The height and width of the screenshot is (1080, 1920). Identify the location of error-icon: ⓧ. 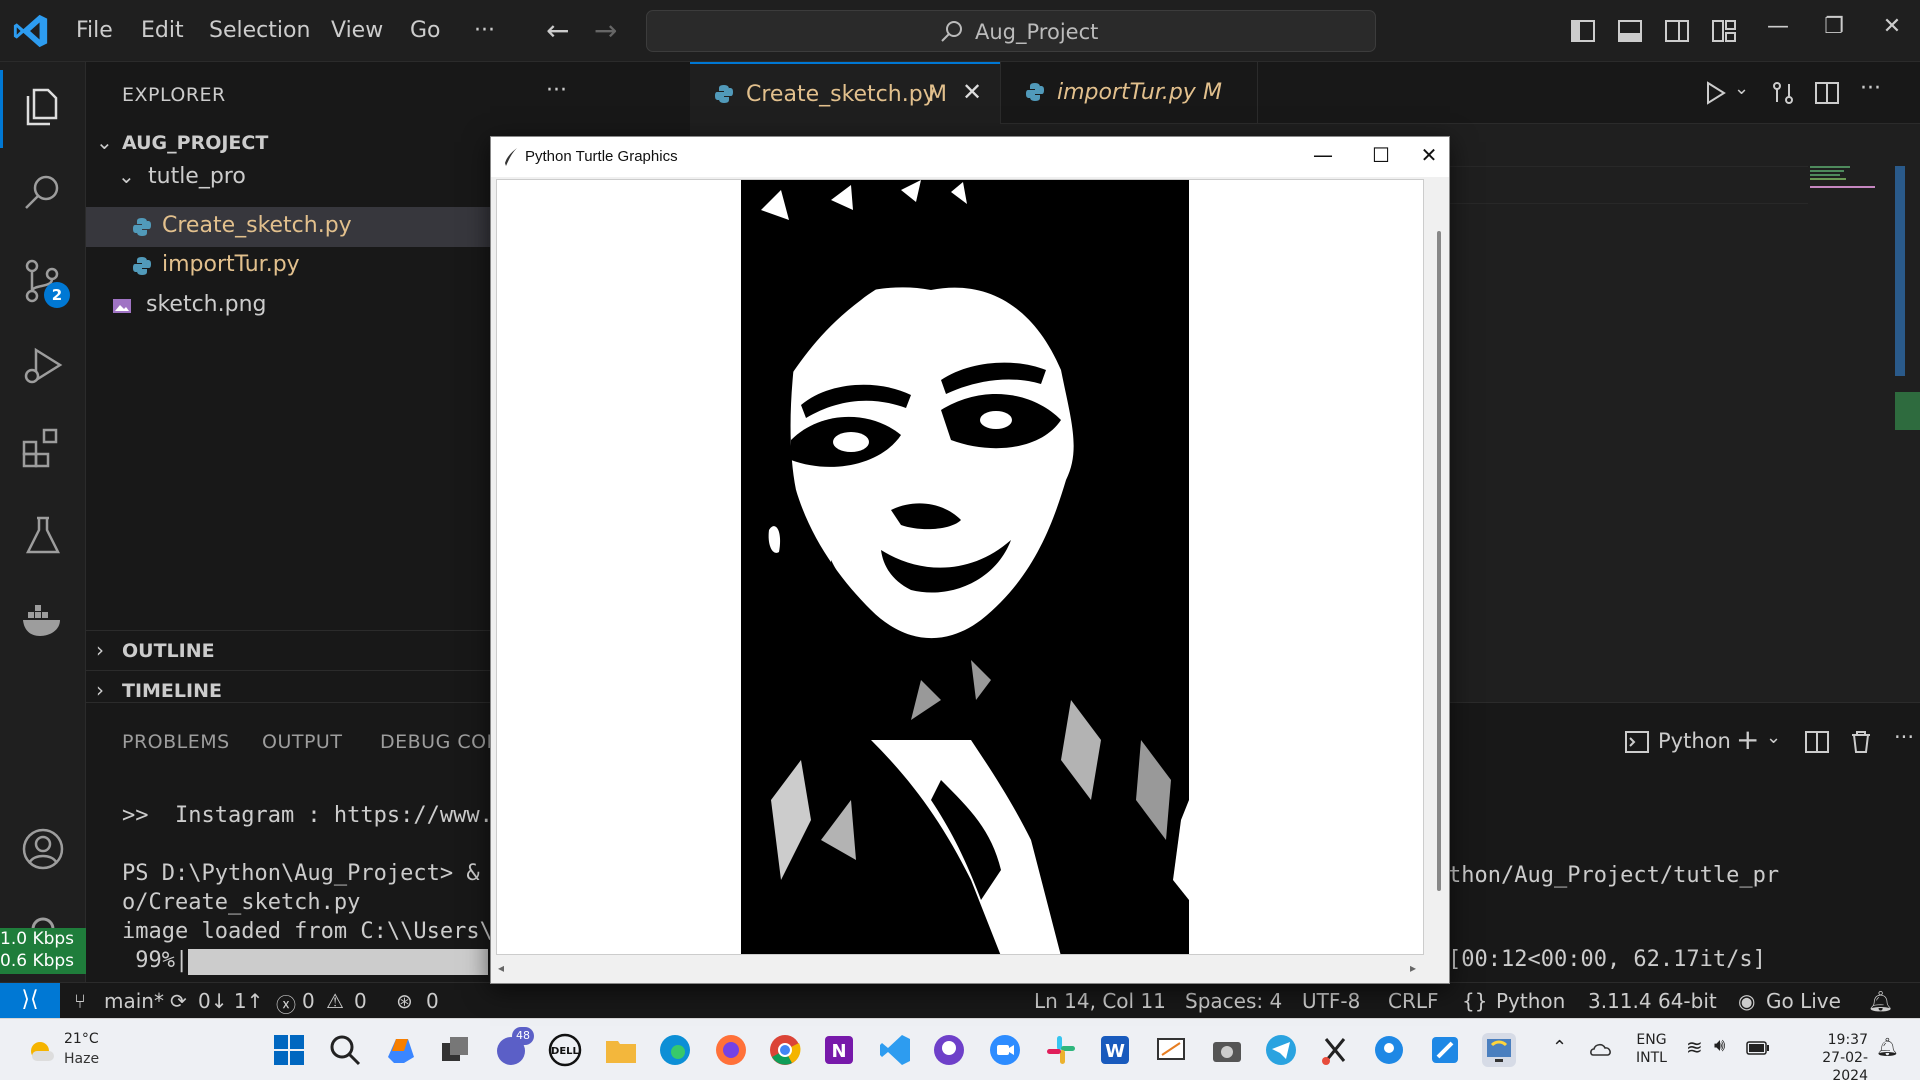
(286, 1003).